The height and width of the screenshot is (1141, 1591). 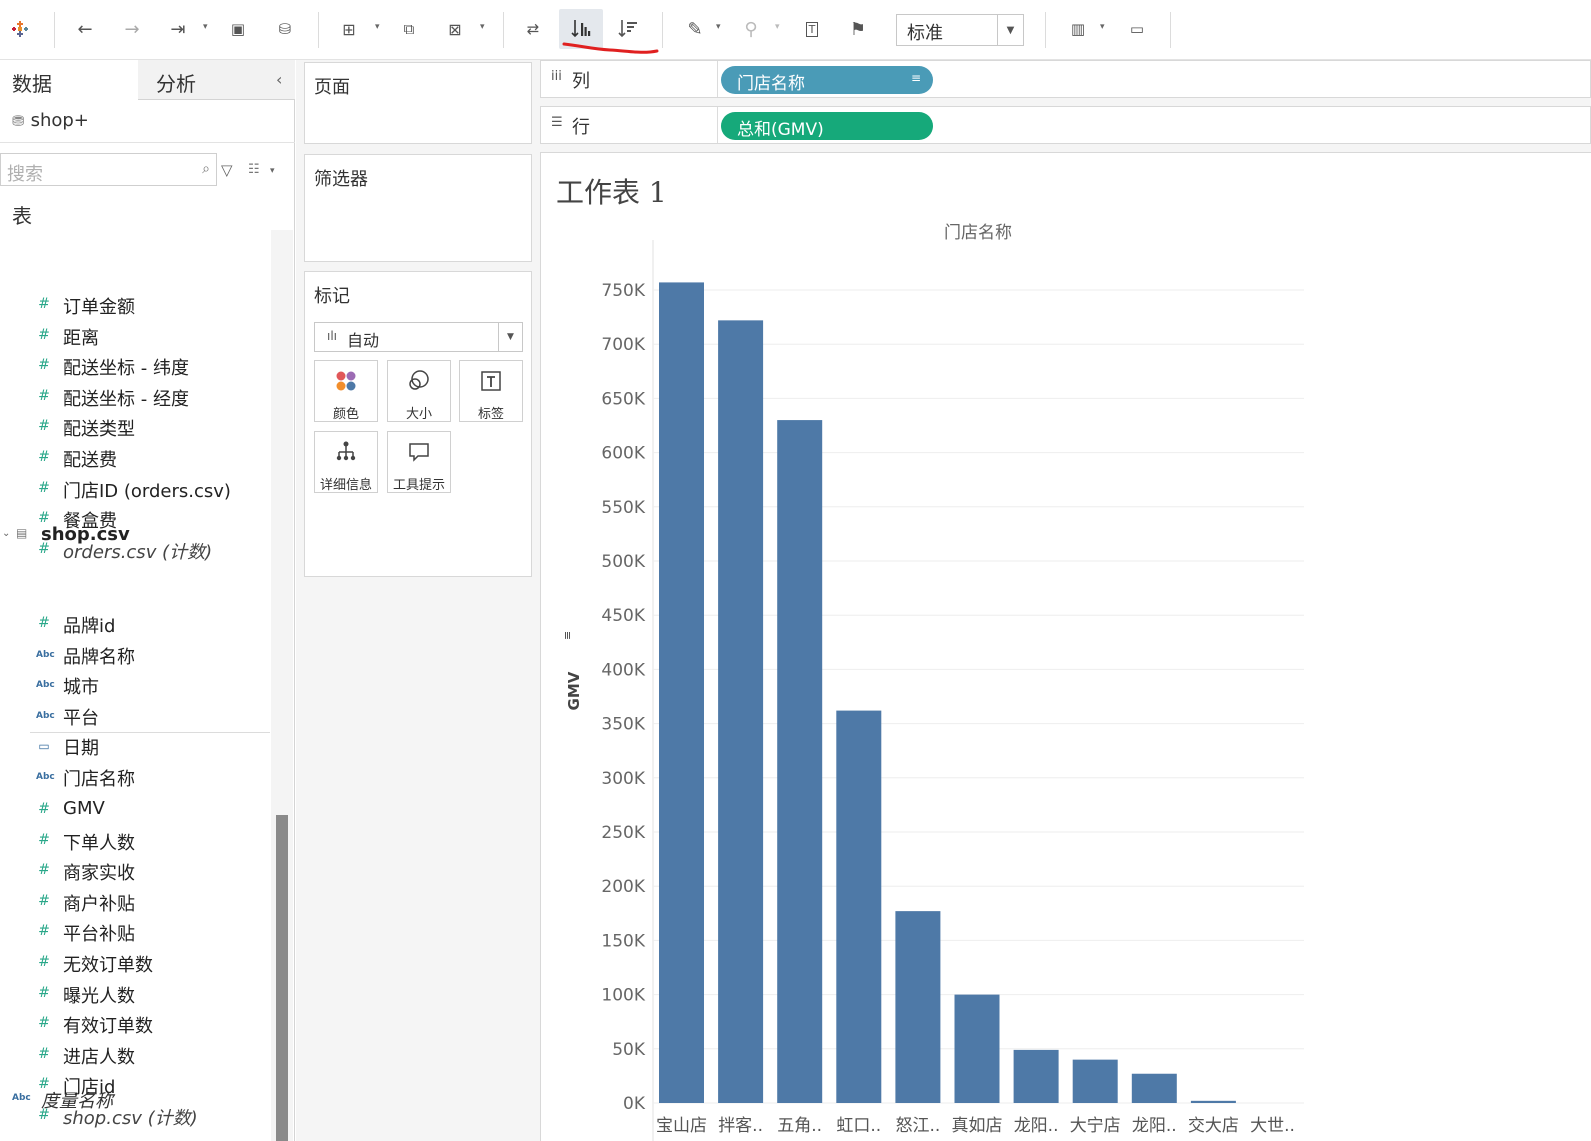 I want to click on detail-mark-button: 详细信息, so click(x=346, y=462).